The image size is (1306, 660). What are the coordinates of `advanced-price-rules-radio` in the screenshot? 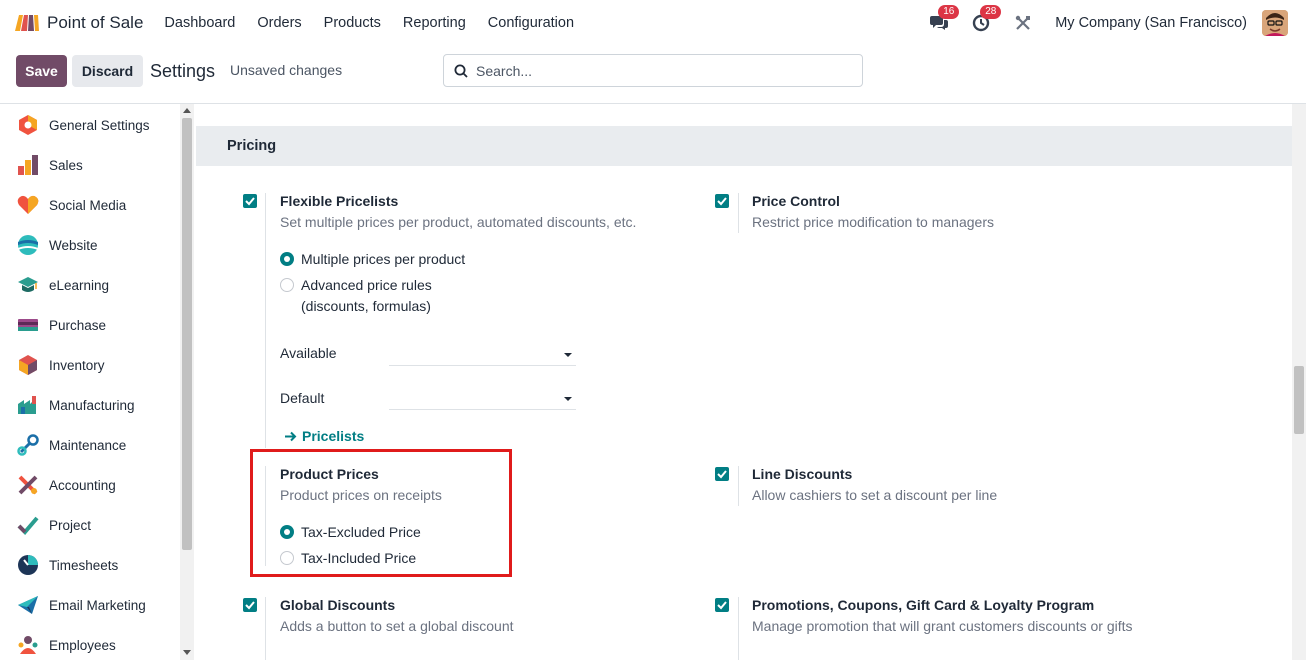 It's located at (287, 285).